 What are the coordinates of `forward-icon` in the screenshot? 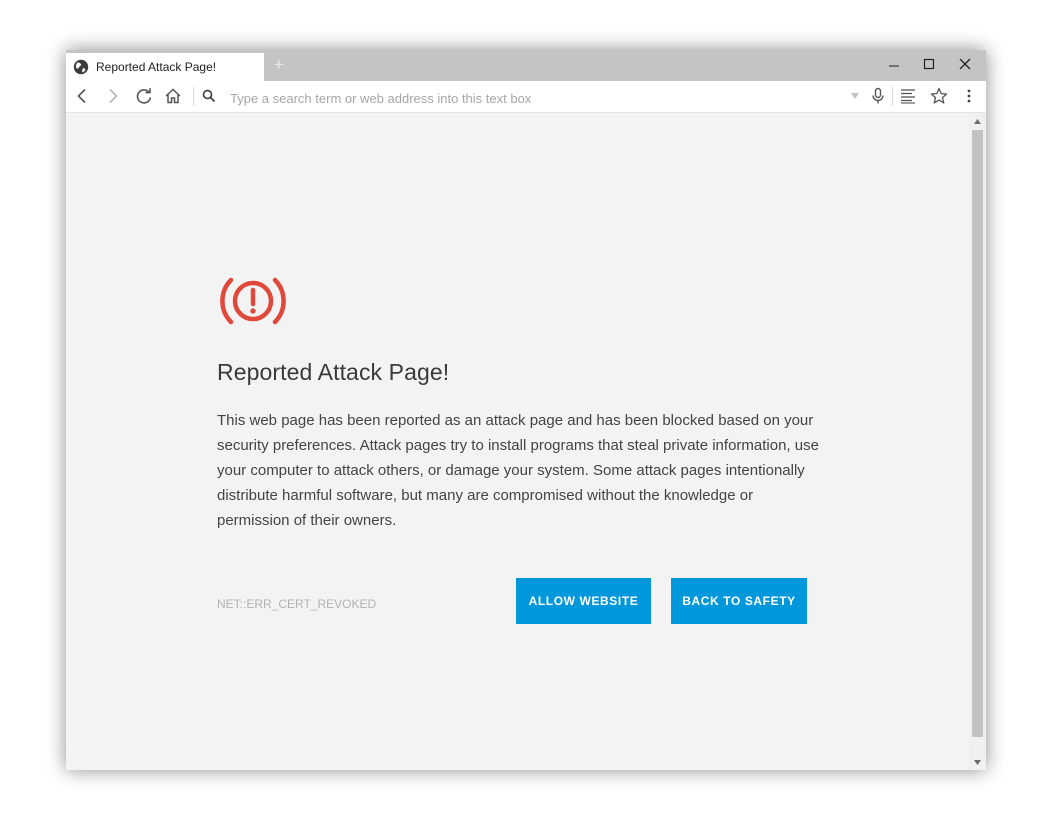 It's located at (113, 96).